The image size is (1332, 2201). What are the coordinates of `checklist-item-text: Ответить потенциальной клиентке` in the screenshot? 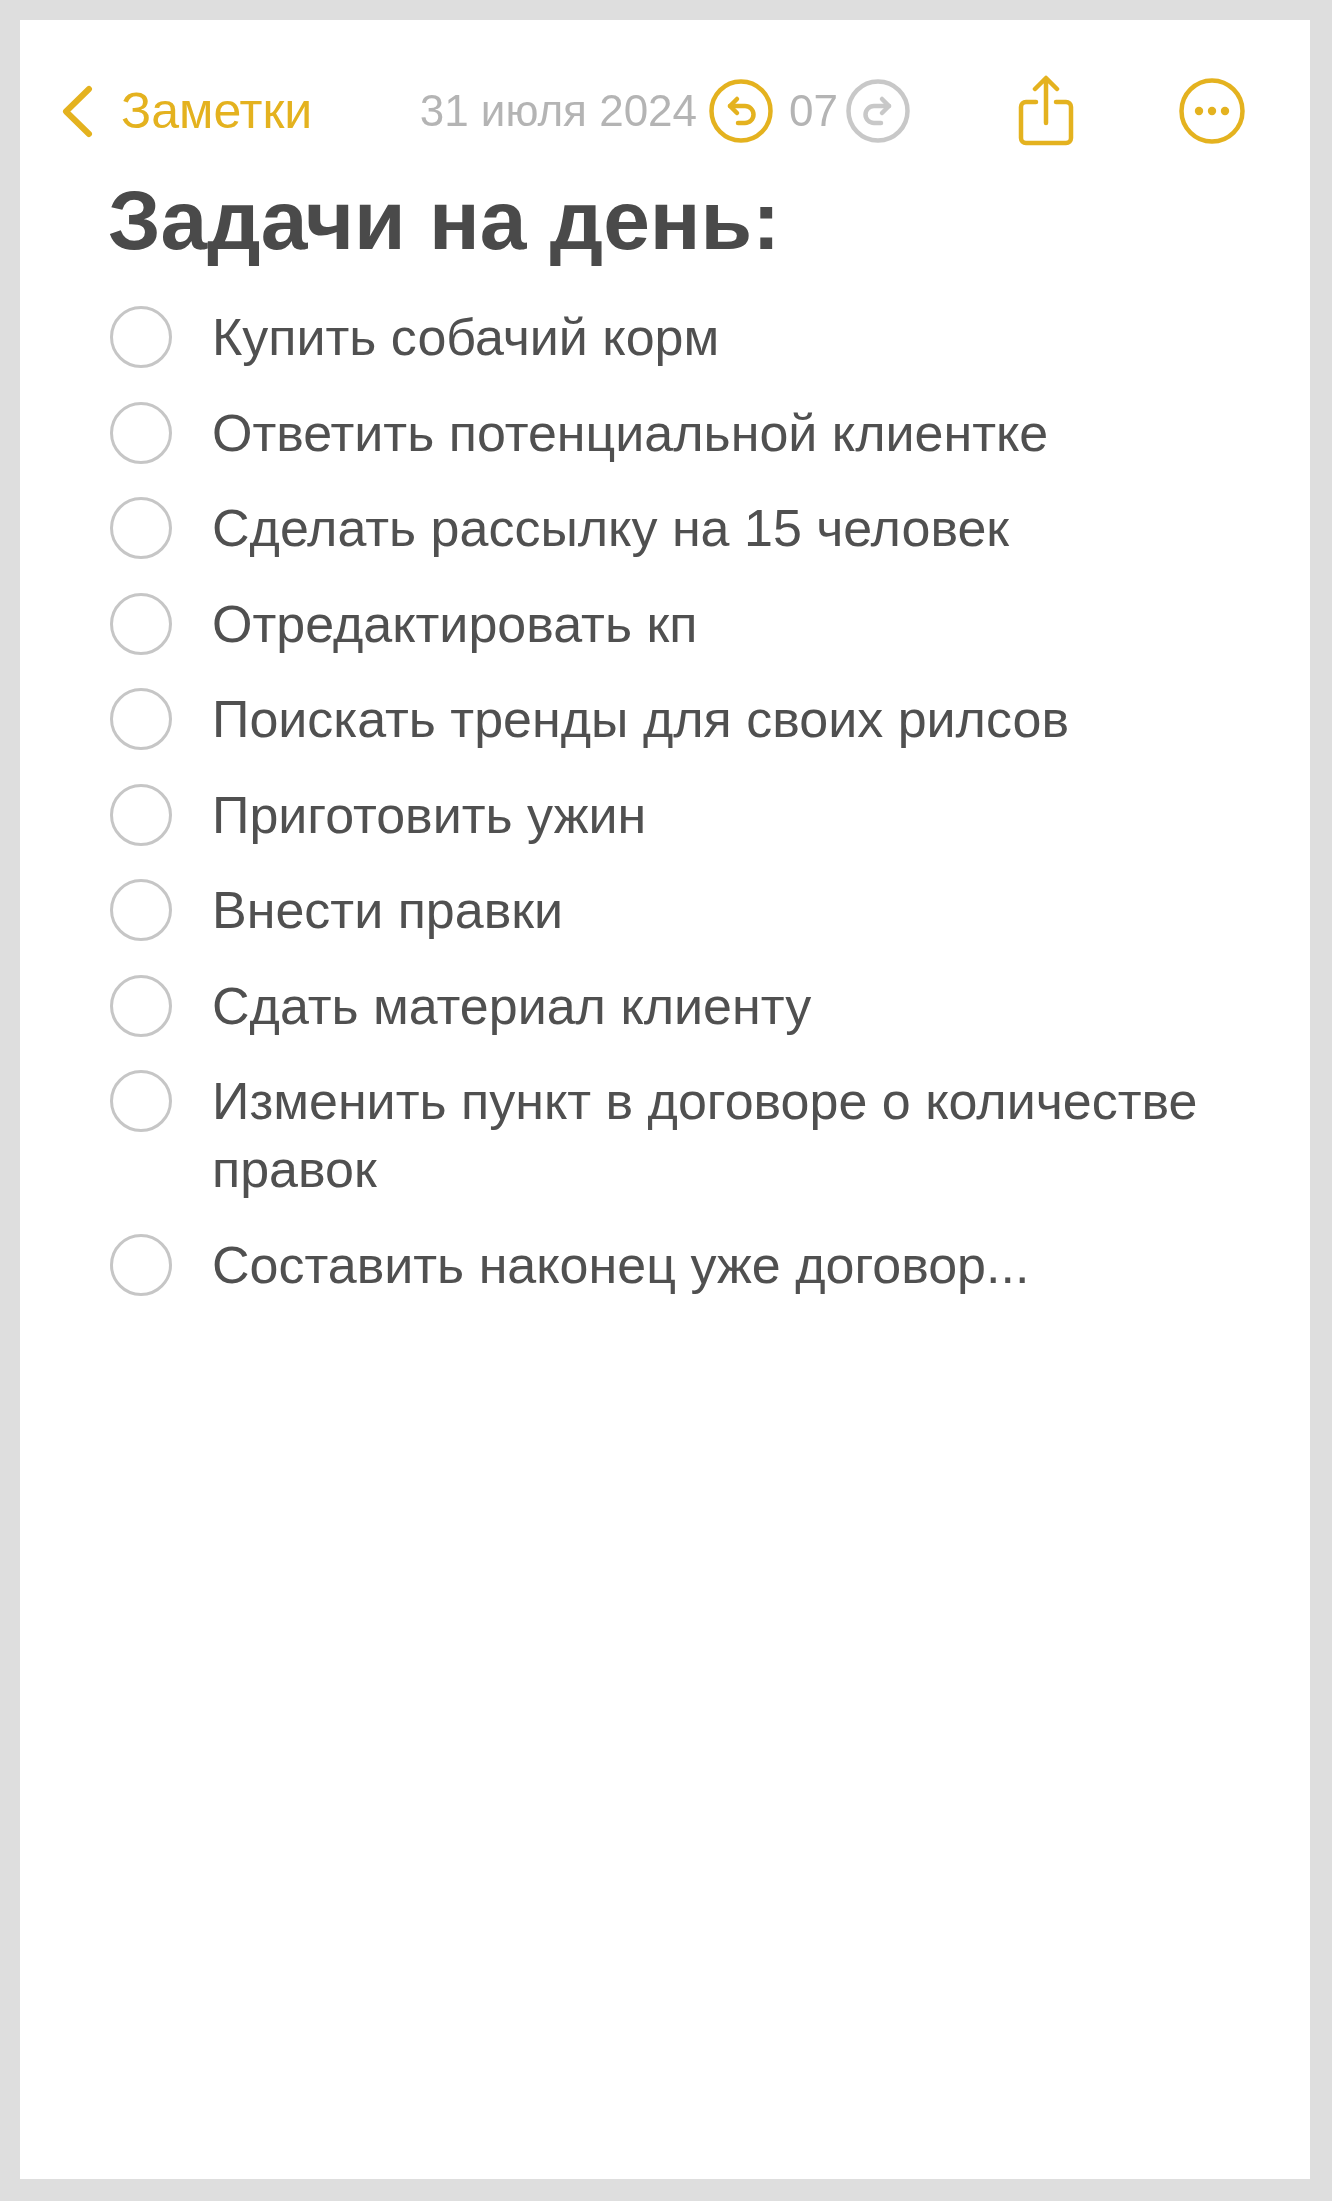 It's located at (630, 433).